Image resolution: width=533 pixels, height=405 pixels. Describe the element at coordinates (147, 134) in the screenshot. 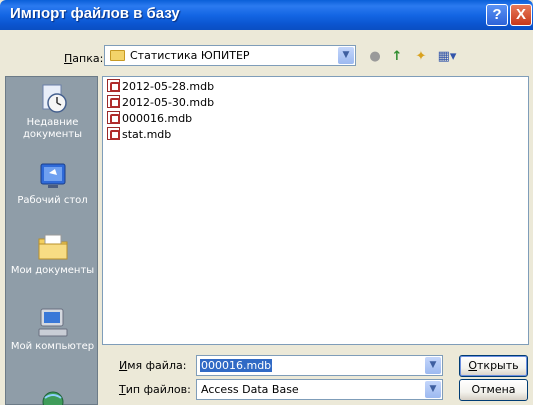

I see `file-name: stat.mdb` at that location.